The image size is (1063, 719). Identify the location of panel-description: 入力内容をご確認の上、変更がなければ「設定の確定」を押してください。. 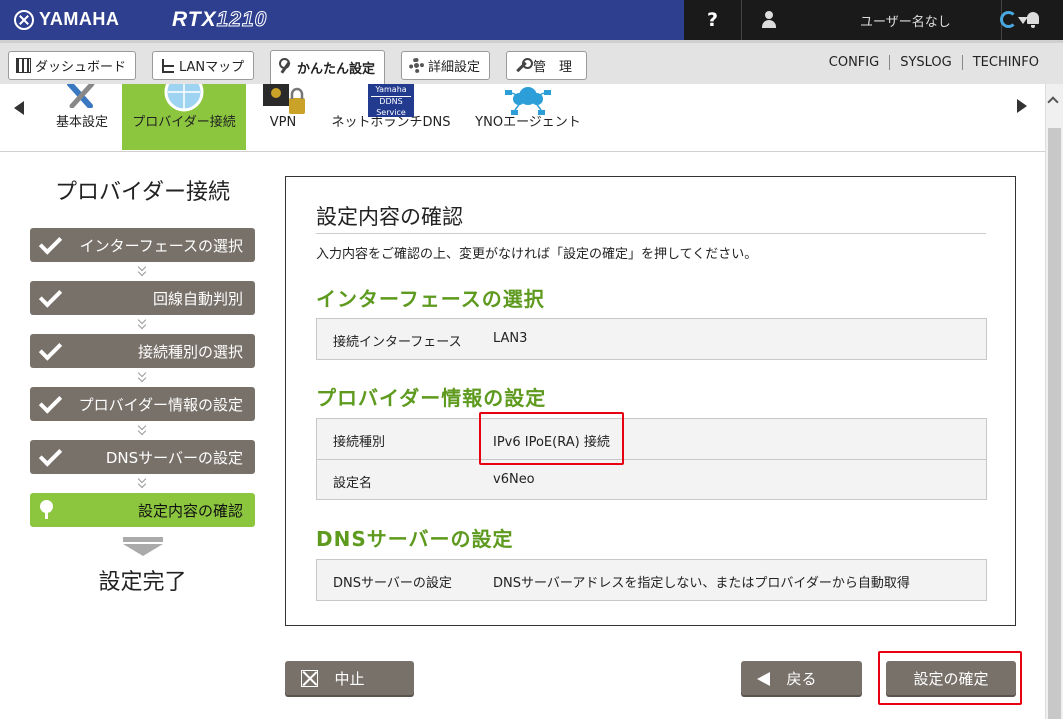
(537, 254).